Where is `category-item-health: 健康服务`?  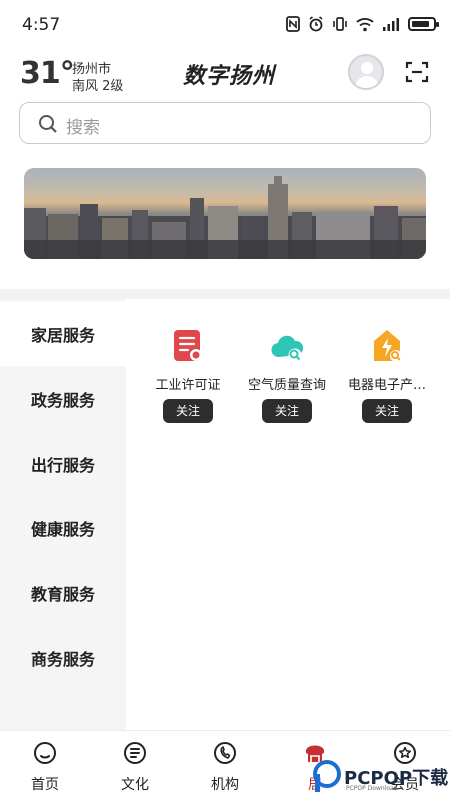 category-item-health: 健康服务 is located at coordinates (63, 527).